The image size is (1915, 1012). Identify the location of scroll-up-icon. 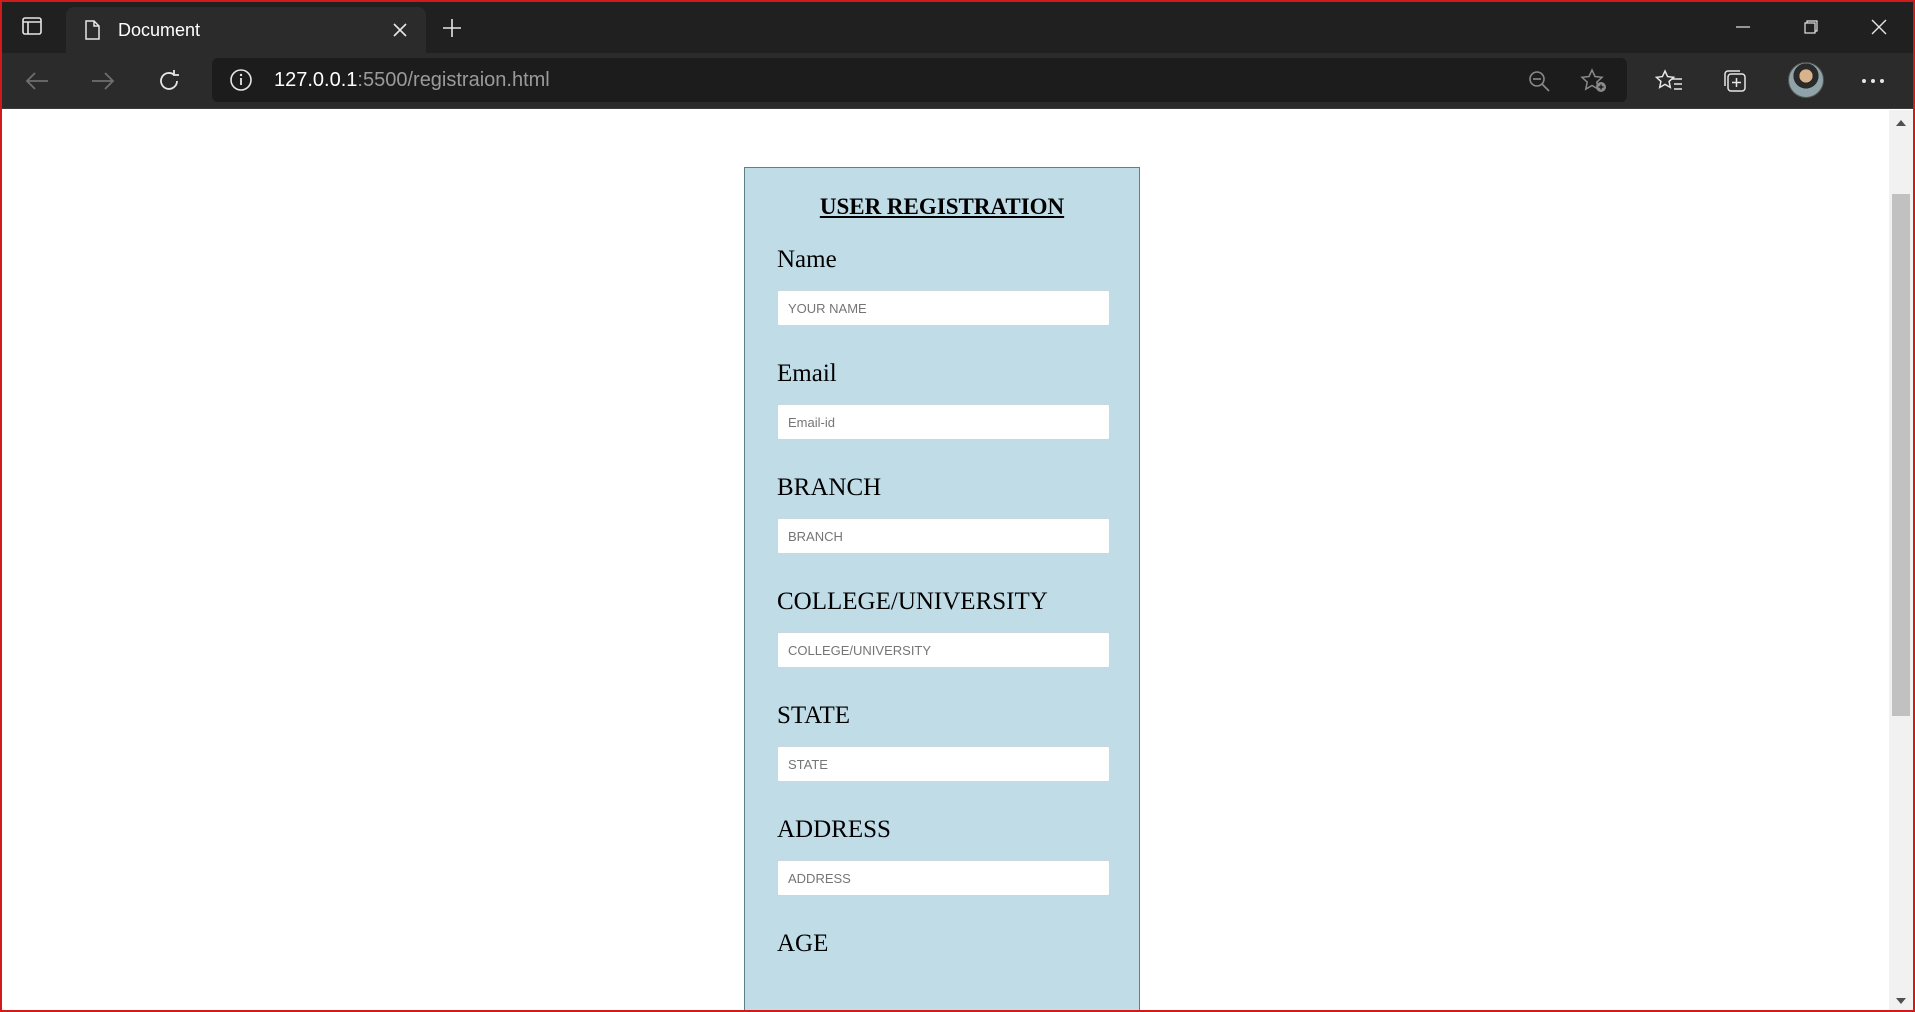
(1901, 123).